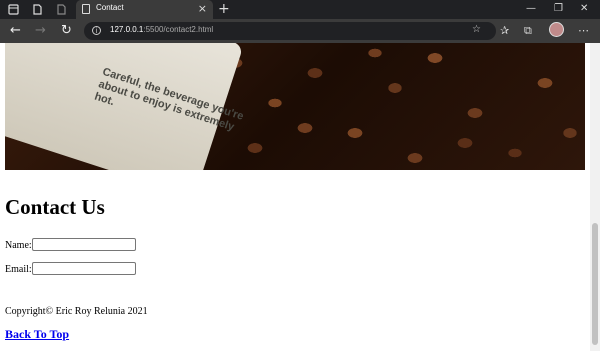 The image size is (600, 351). Describe the element at coordinates (84, 268) in the screenshot. I see `email-input` at that location.